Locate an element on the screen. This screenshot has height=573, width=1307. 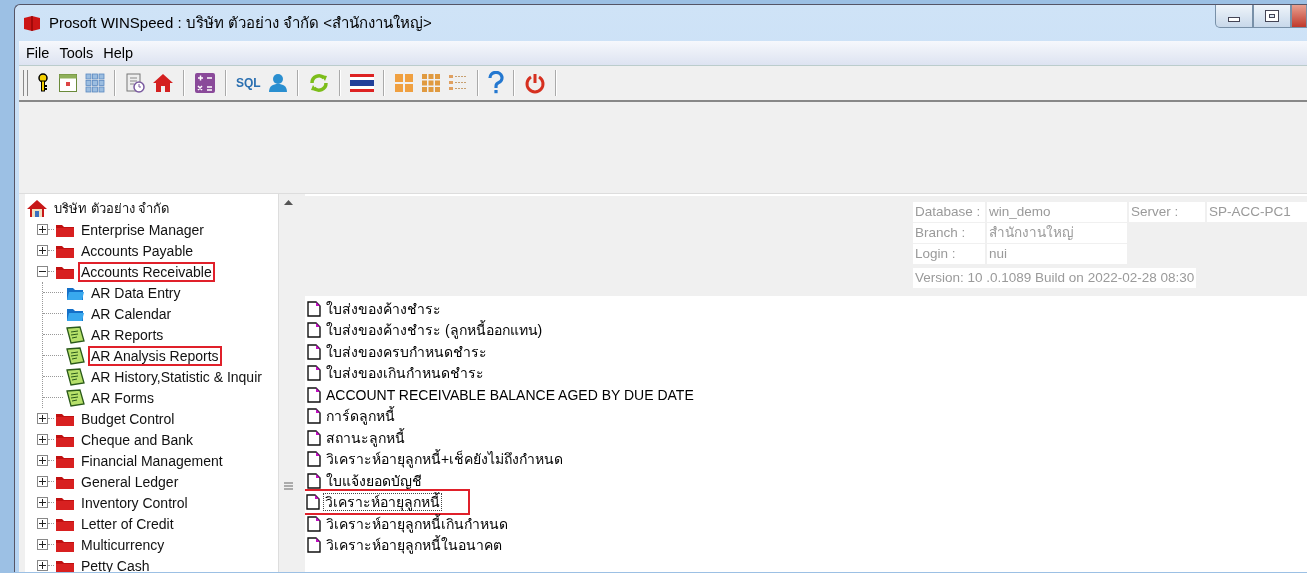
field-value: win_demo is located at coordinates (1057, 212).